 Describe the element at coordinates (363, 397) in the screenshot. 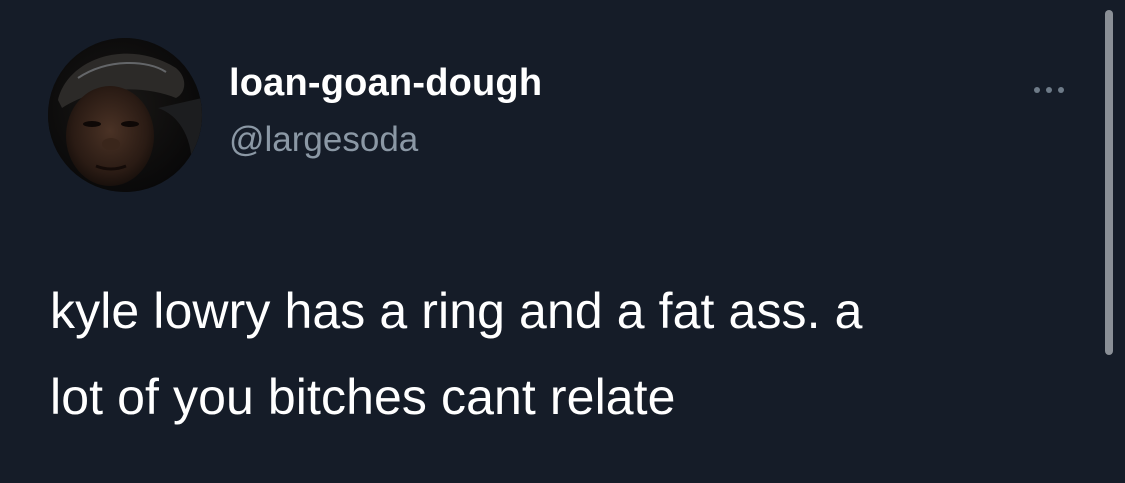

I see `tweet-text-line: lot of you bitches cant relate` at that location.